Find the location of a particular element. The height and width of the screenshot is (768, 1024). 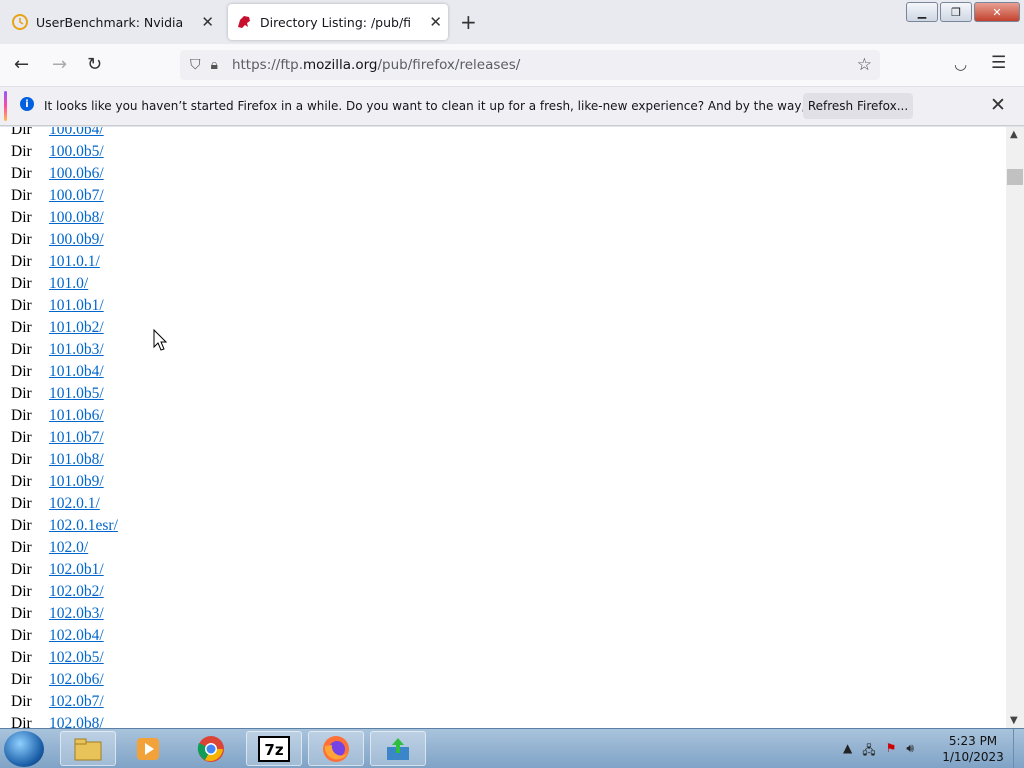

directory-link: 102.0b1/ is located at coordinates (76, 570).